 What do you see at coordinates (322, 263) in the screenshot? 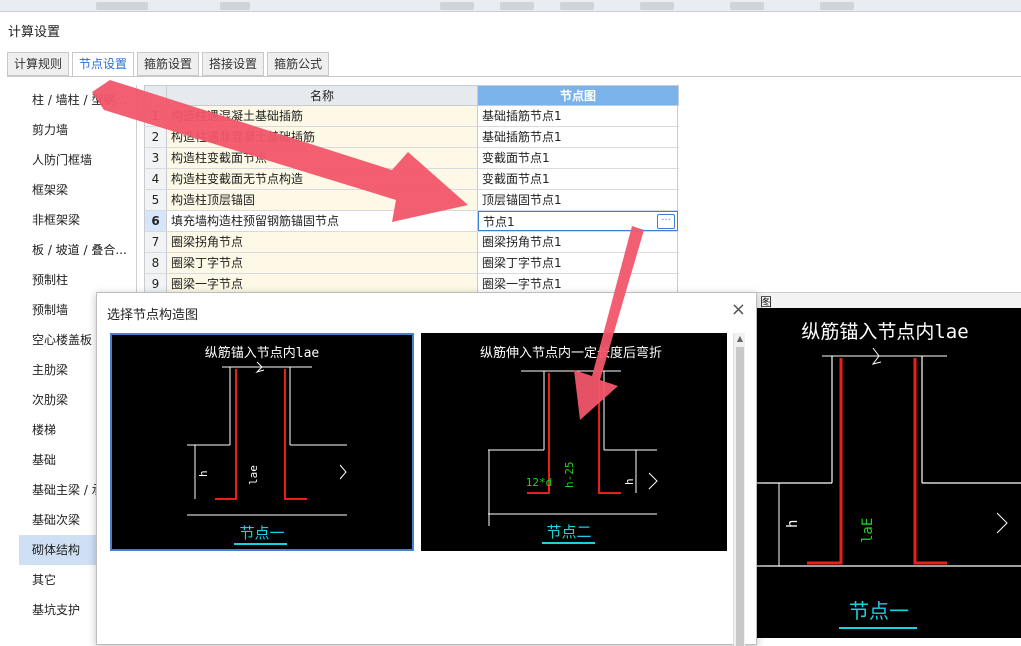
I see `row-name-cell: 圈梁丁字节点` at bounding box center [322, 263].